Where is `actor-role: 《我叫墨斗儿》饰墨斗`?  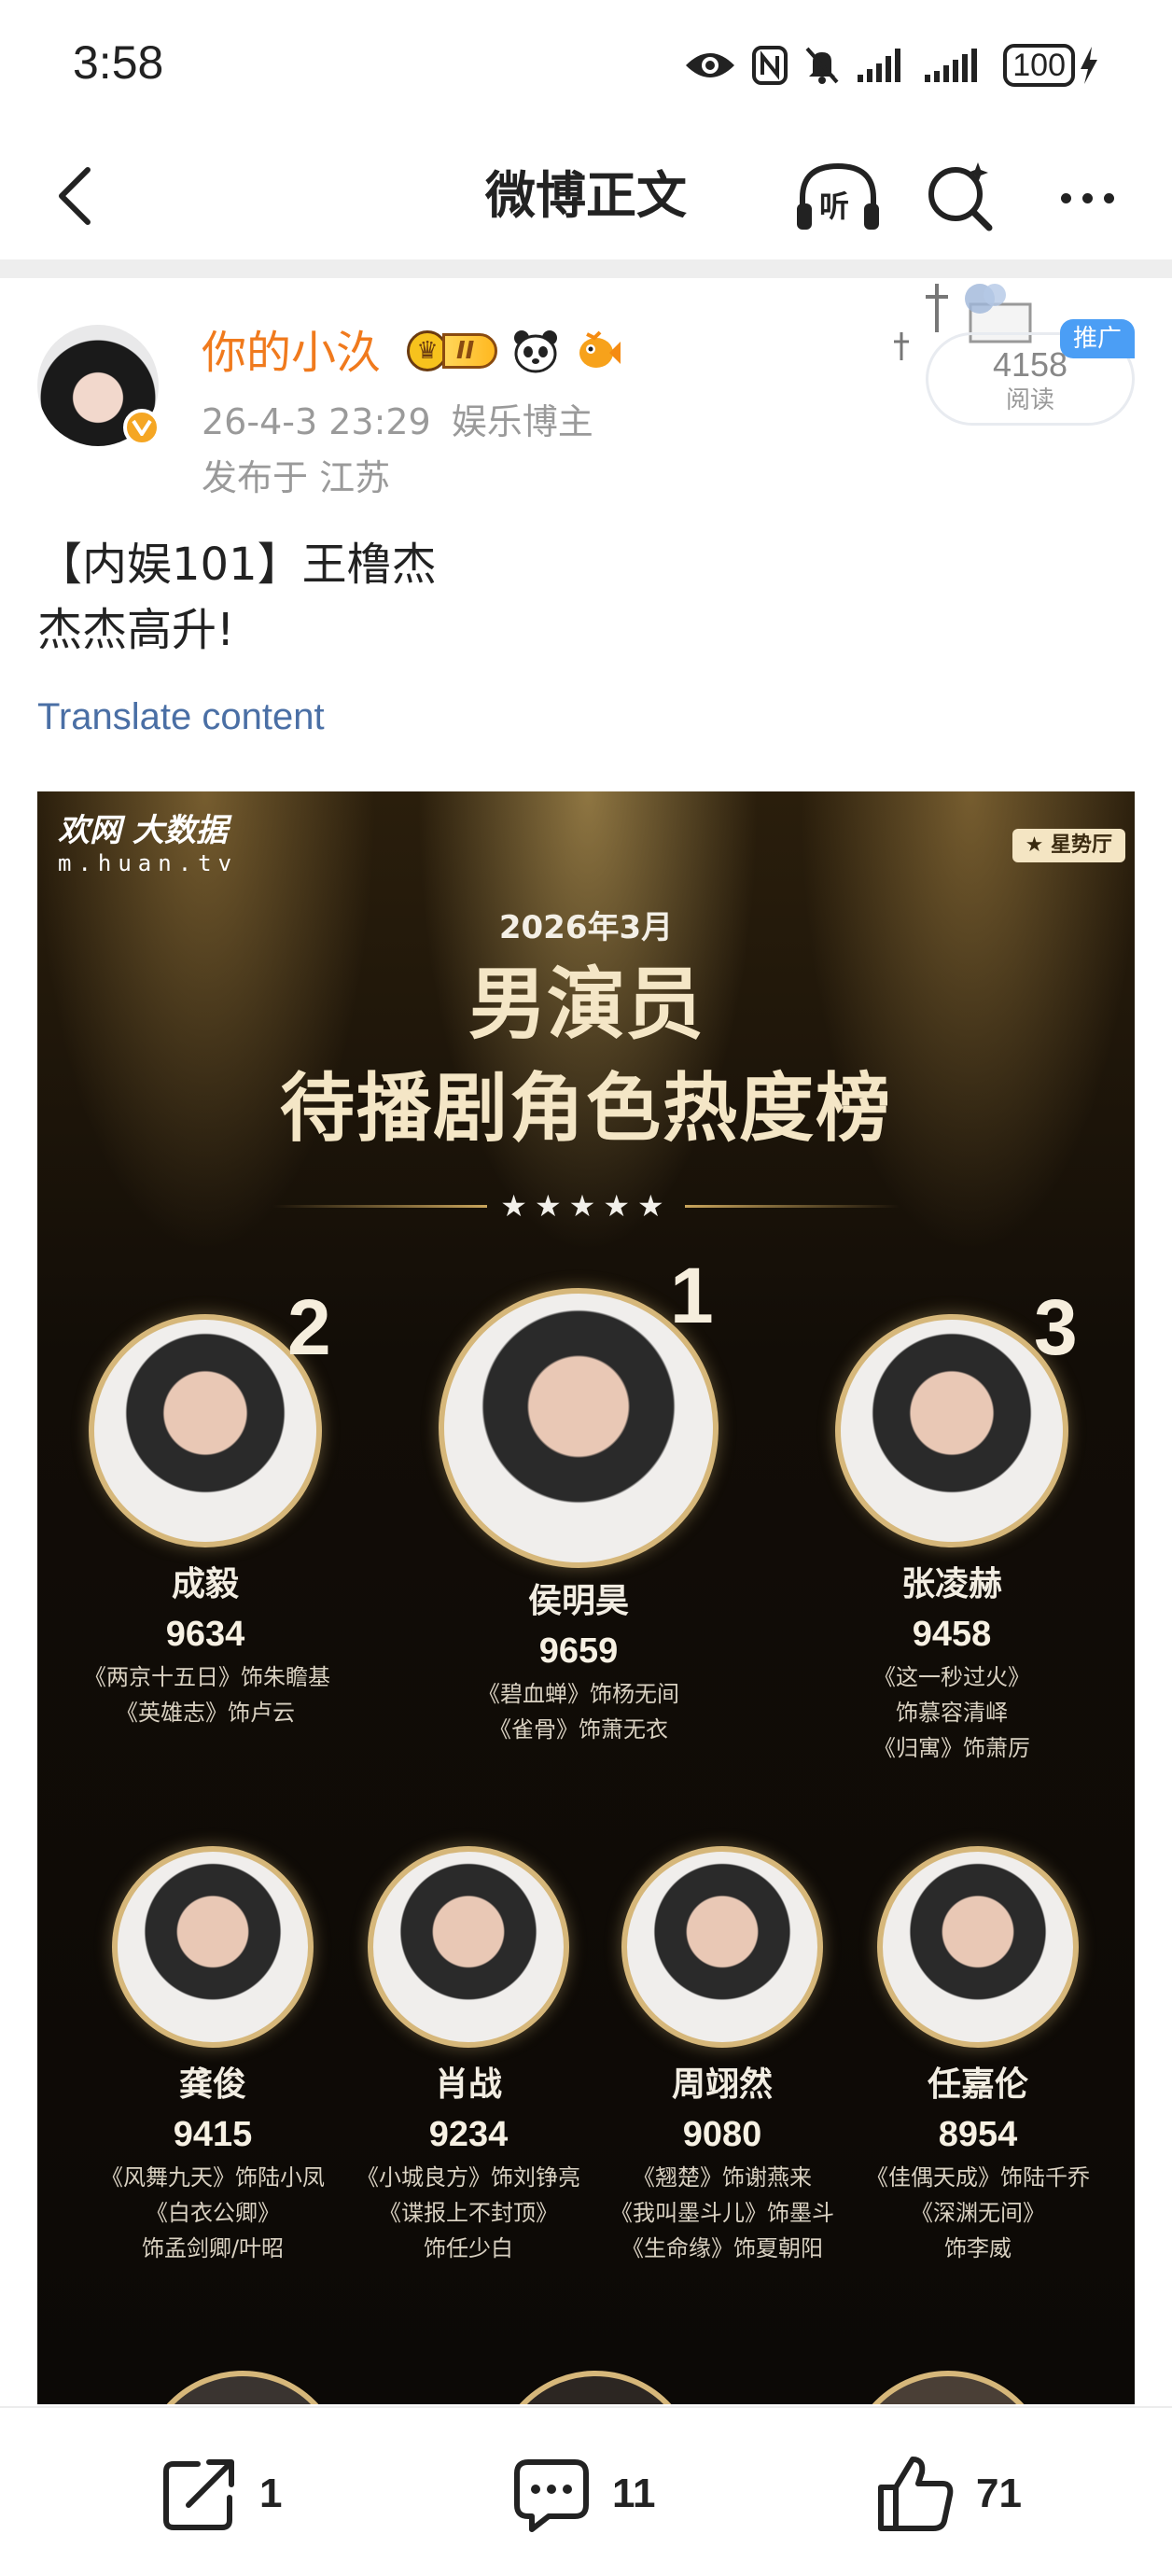
actor-role: 《我叫墨斗儿》饰墨斗 is located at coordinates (722, 2213).